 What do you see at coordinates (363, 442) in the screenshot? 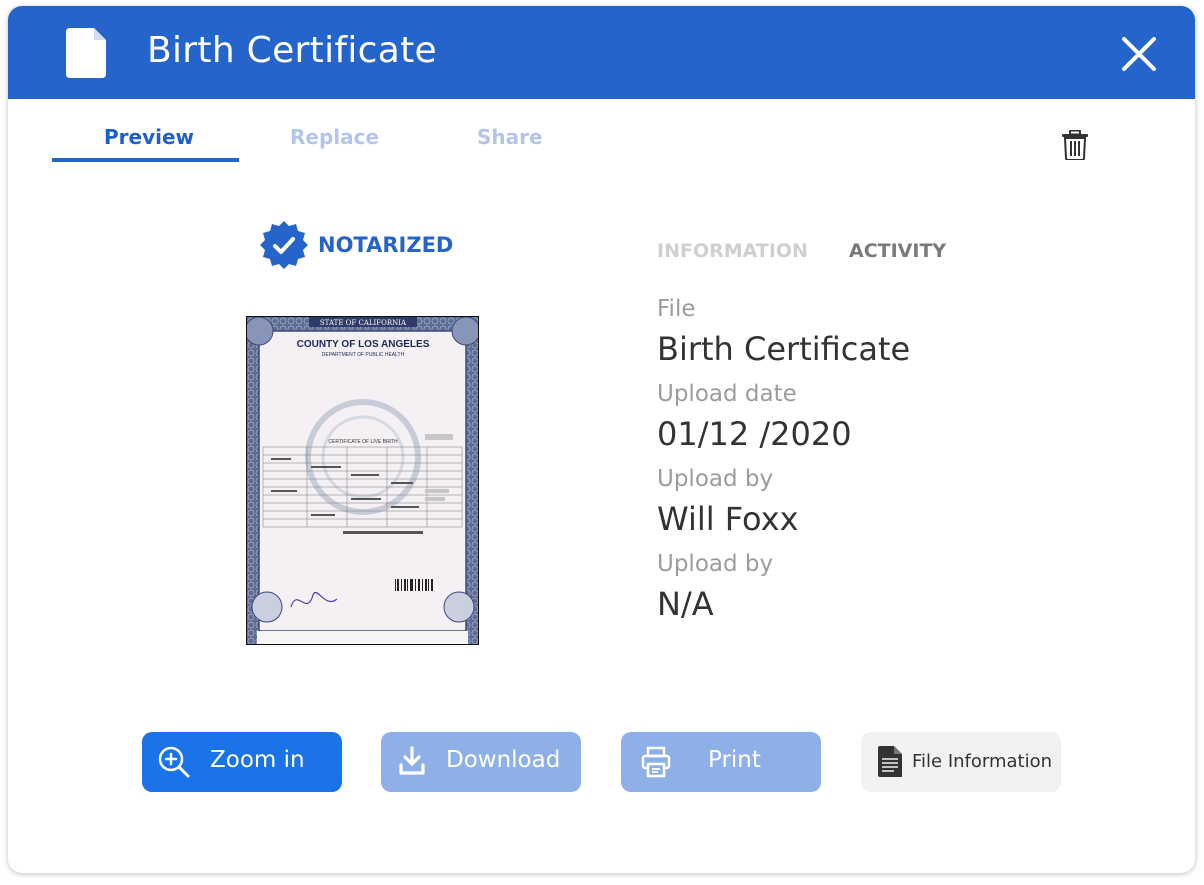
I see `cert-form-title: CERTIFICATE OF LIVE BIRTH` at bounding box center [363, 442].